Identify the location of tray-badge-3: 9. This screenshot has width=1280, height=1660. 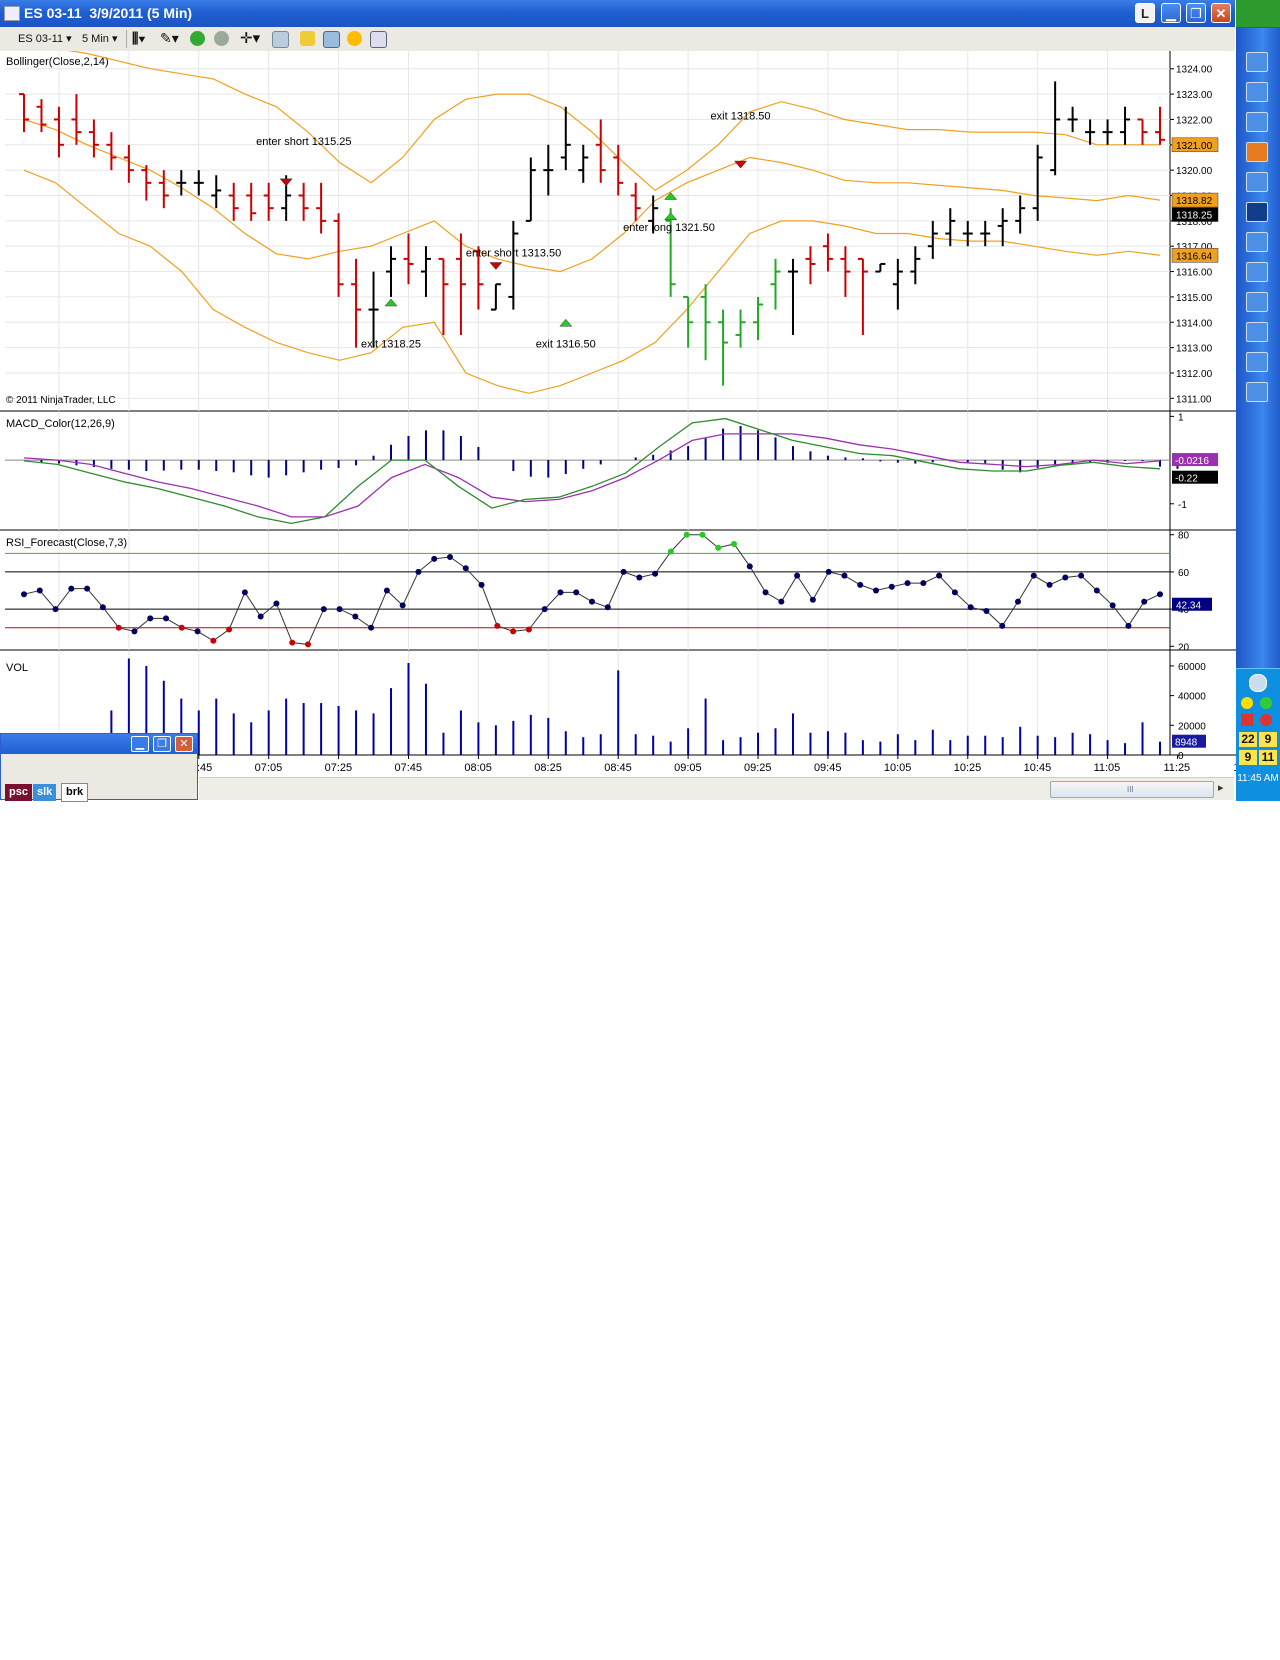
(1248, 757).